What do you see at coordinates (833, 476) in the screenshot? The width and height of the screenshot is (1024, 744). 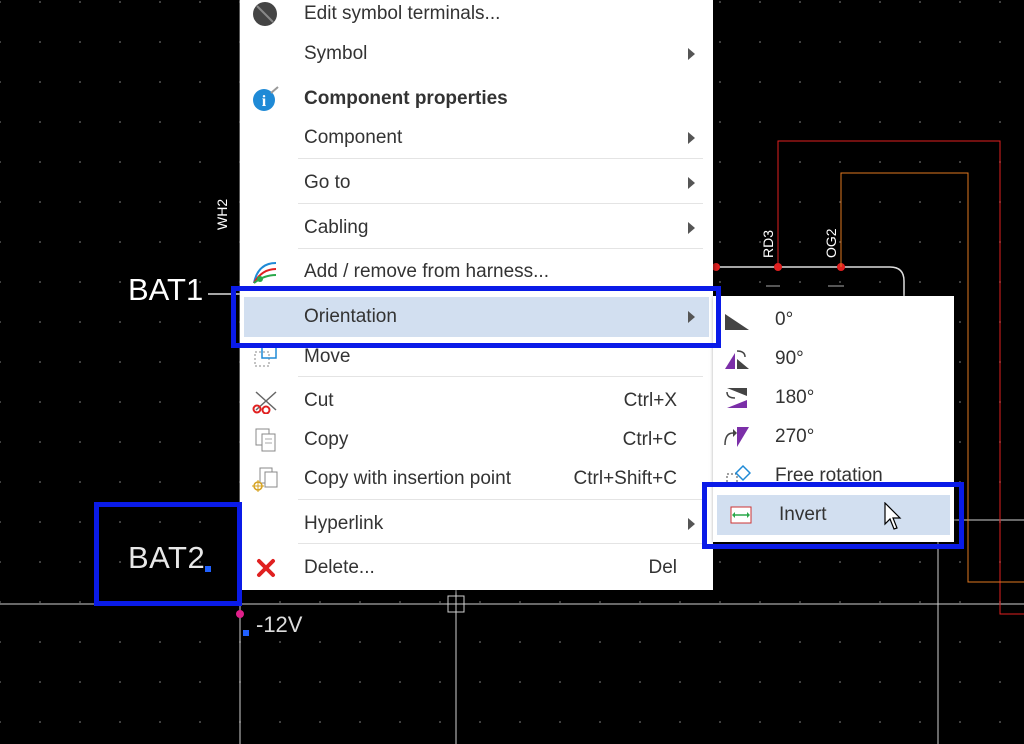 I see `submenu-item-free-rotation: Free rotation` at bounding box center [833, 476].